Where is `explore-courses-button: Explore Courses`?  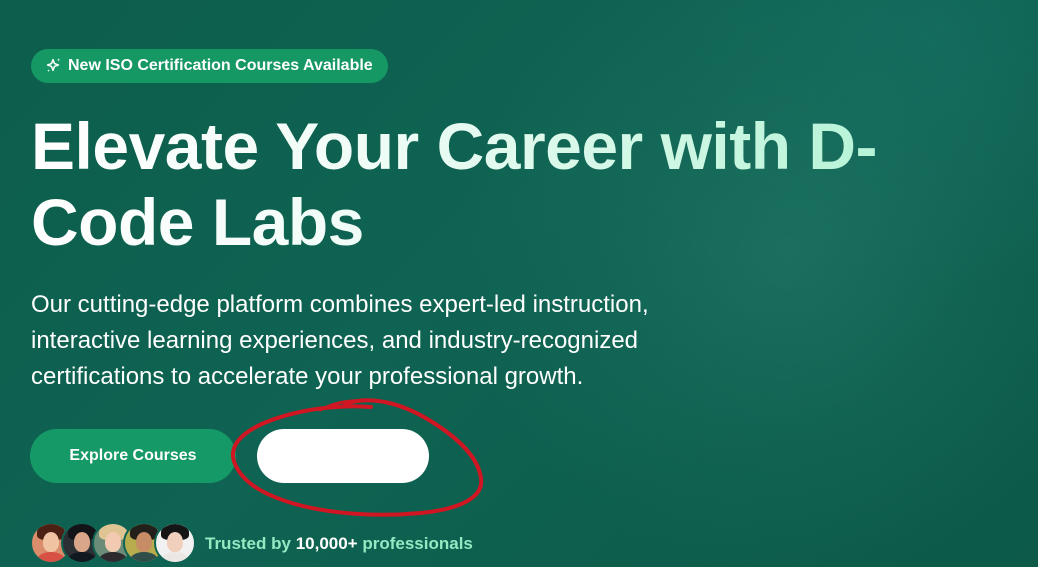 explore-courses-button: Explore Courses is located at coordinates (133, 456).